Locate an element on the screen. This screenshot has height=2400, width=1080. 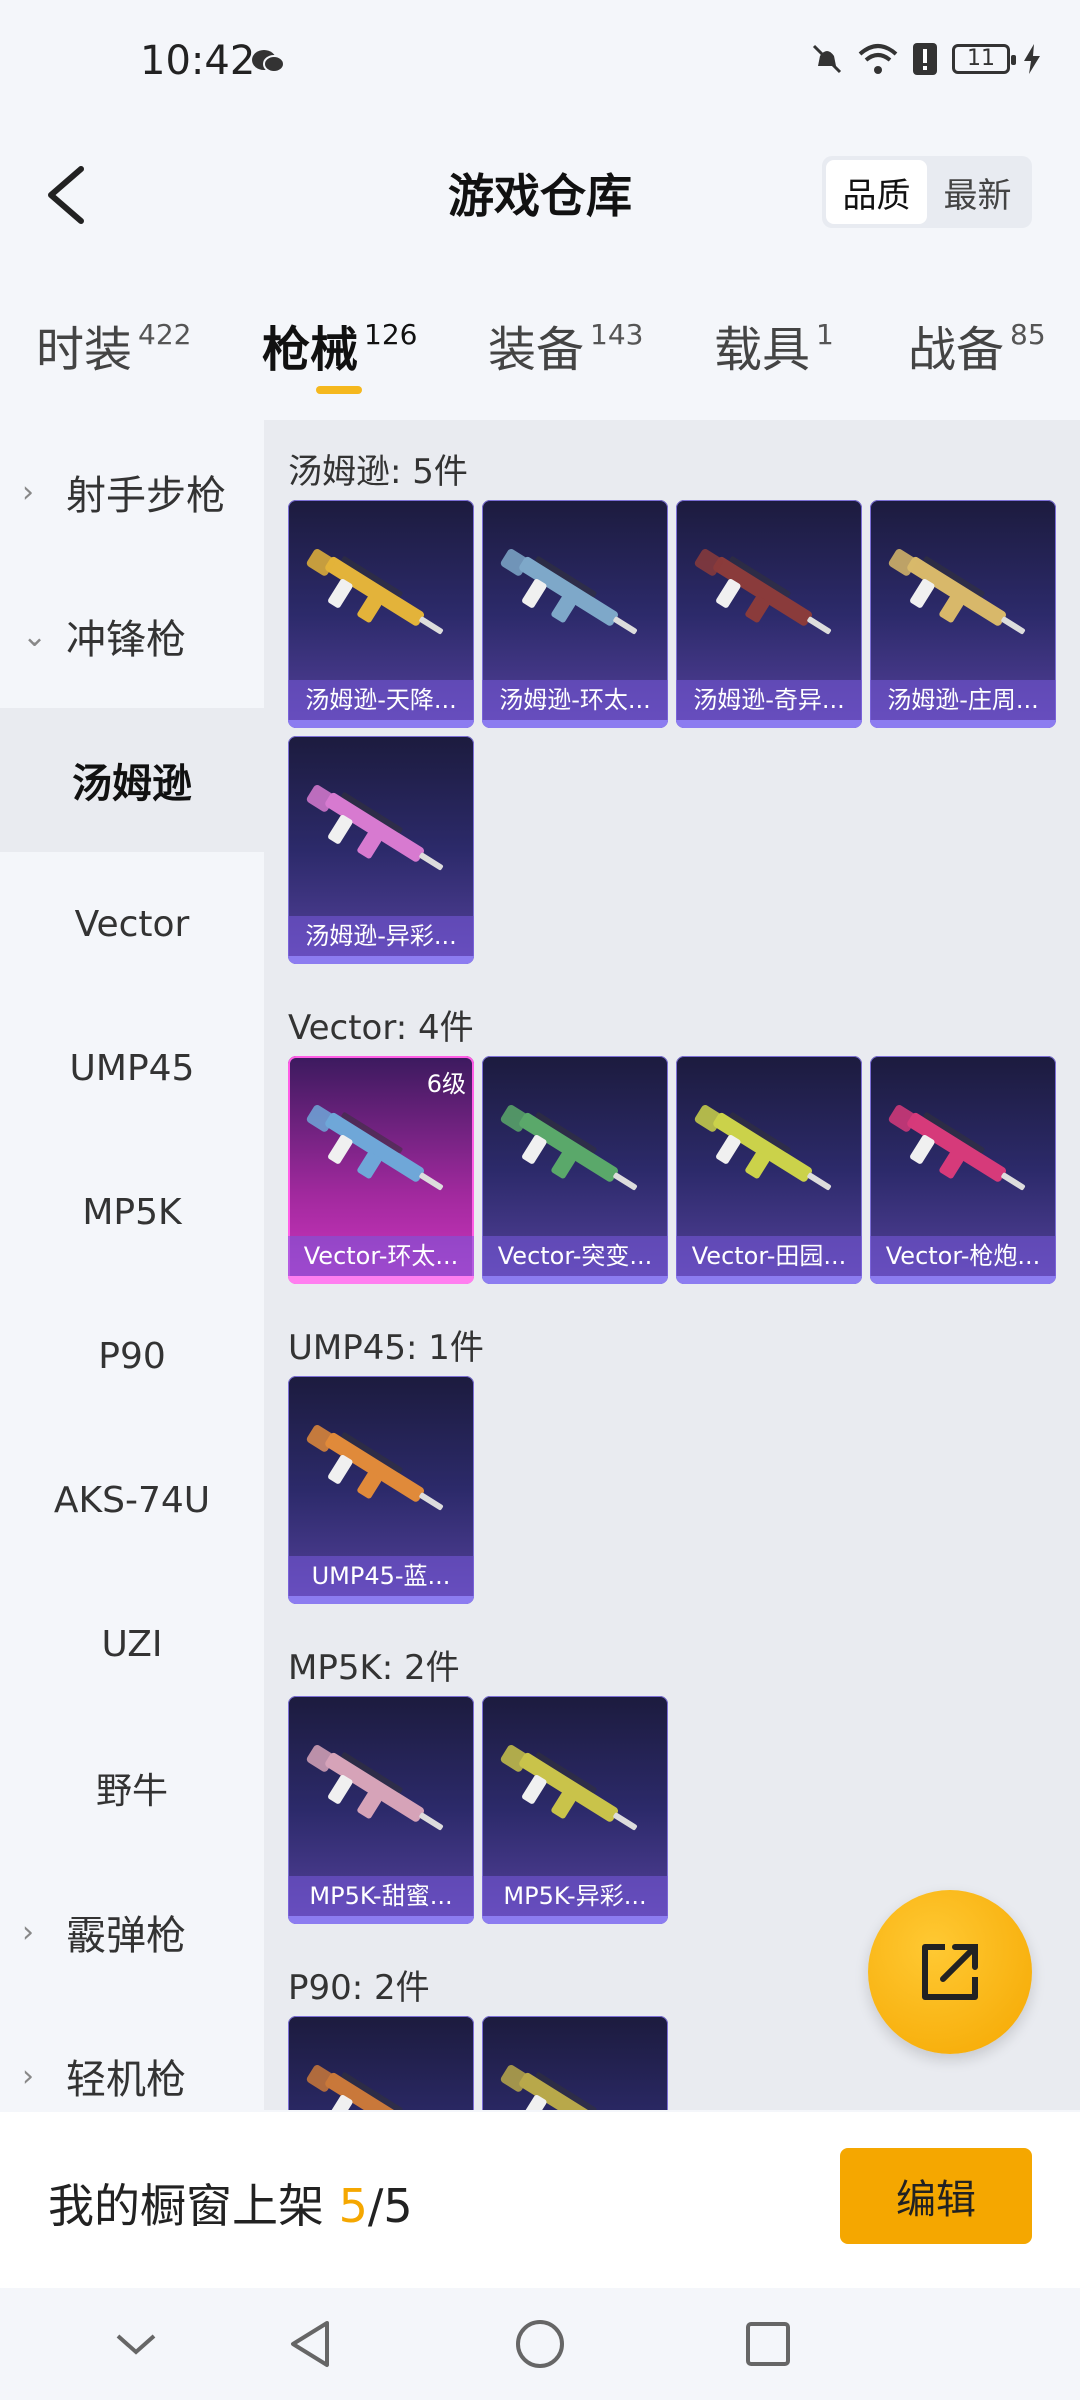
tab-label: 枪械 is located at coordinates (310, 350).